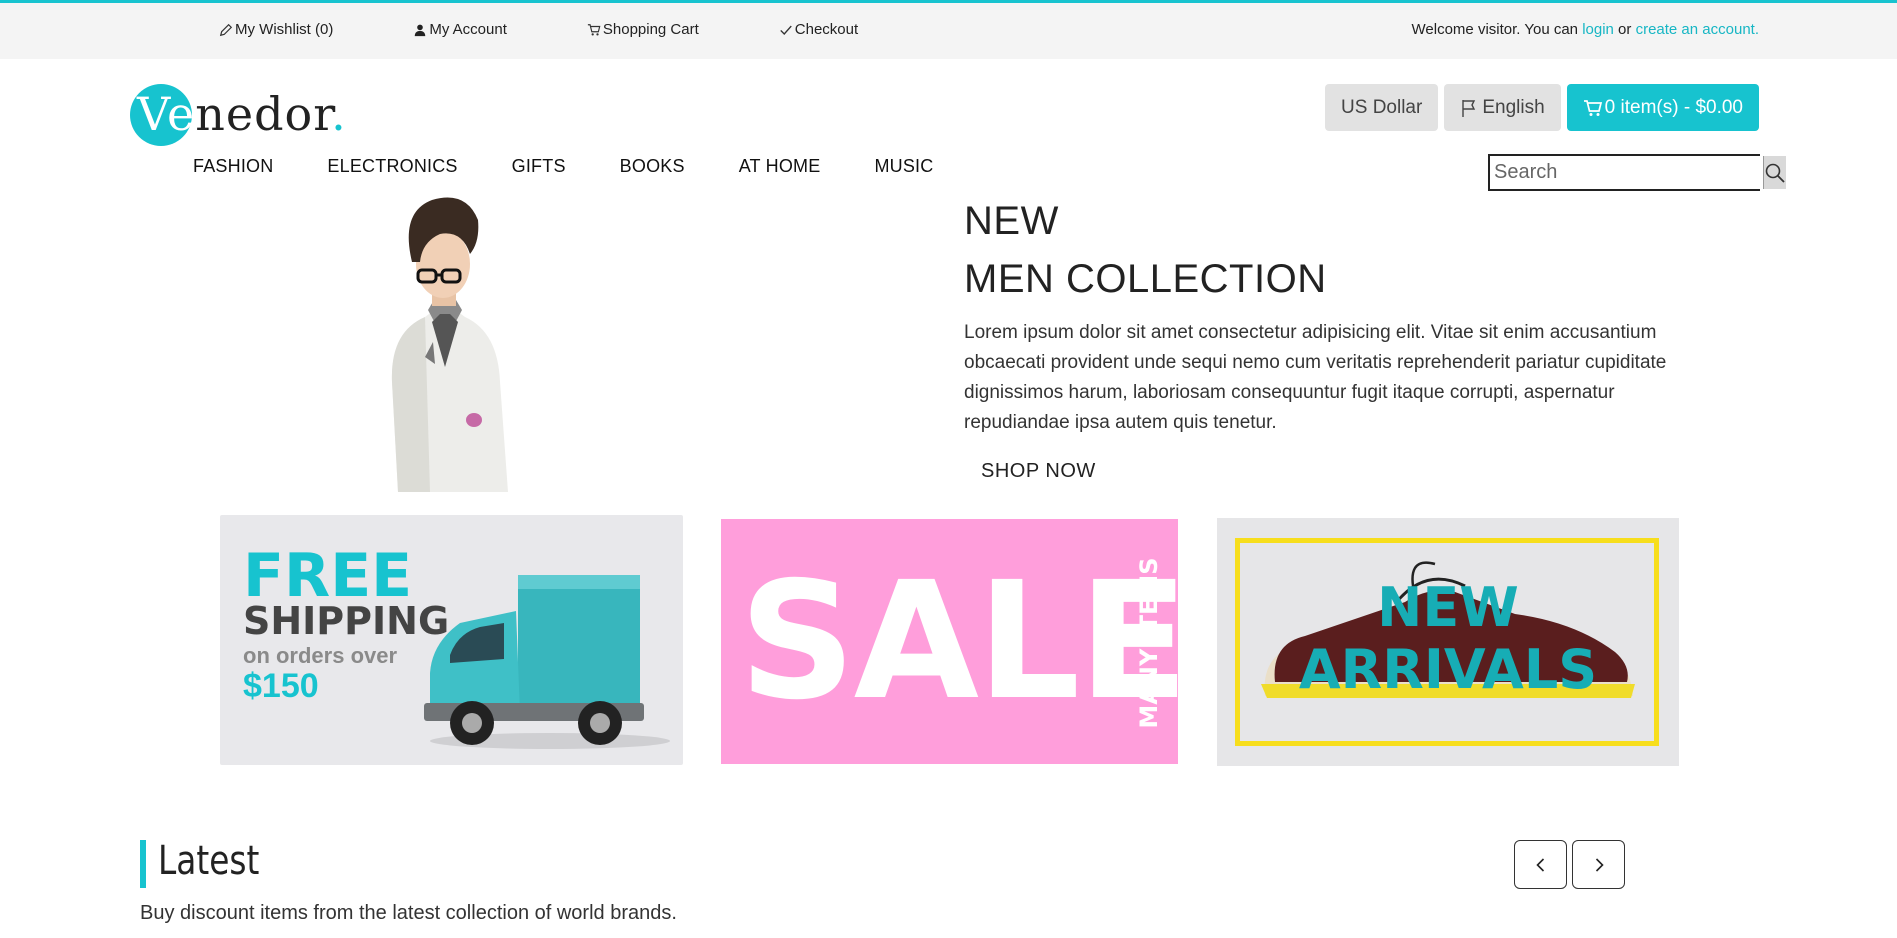  Describe the element at coordinates (1497, 29) in the screenshot. I see `welcome-text: Welcome visitor. You can` at that location.